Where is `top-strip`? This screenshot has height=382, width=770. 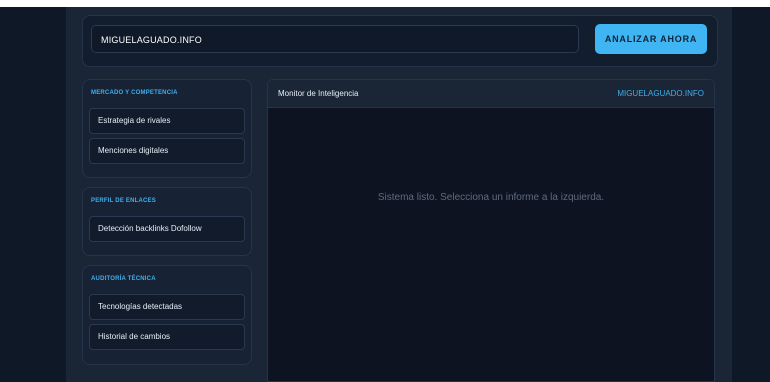
top-strip is located at coordinates (385, 3).